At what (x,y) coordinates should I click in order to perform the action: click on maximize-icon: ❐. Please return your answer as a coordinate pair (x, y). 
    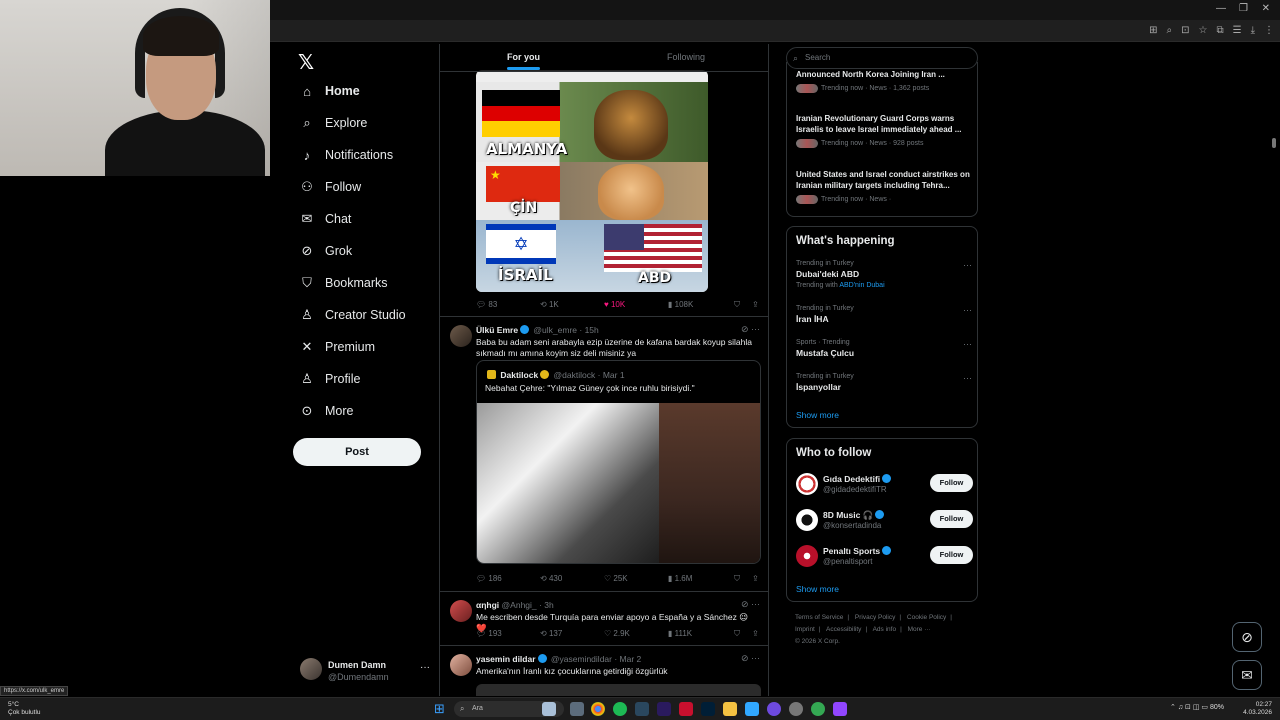
    Looking at the image, I should click on (1243, 8).